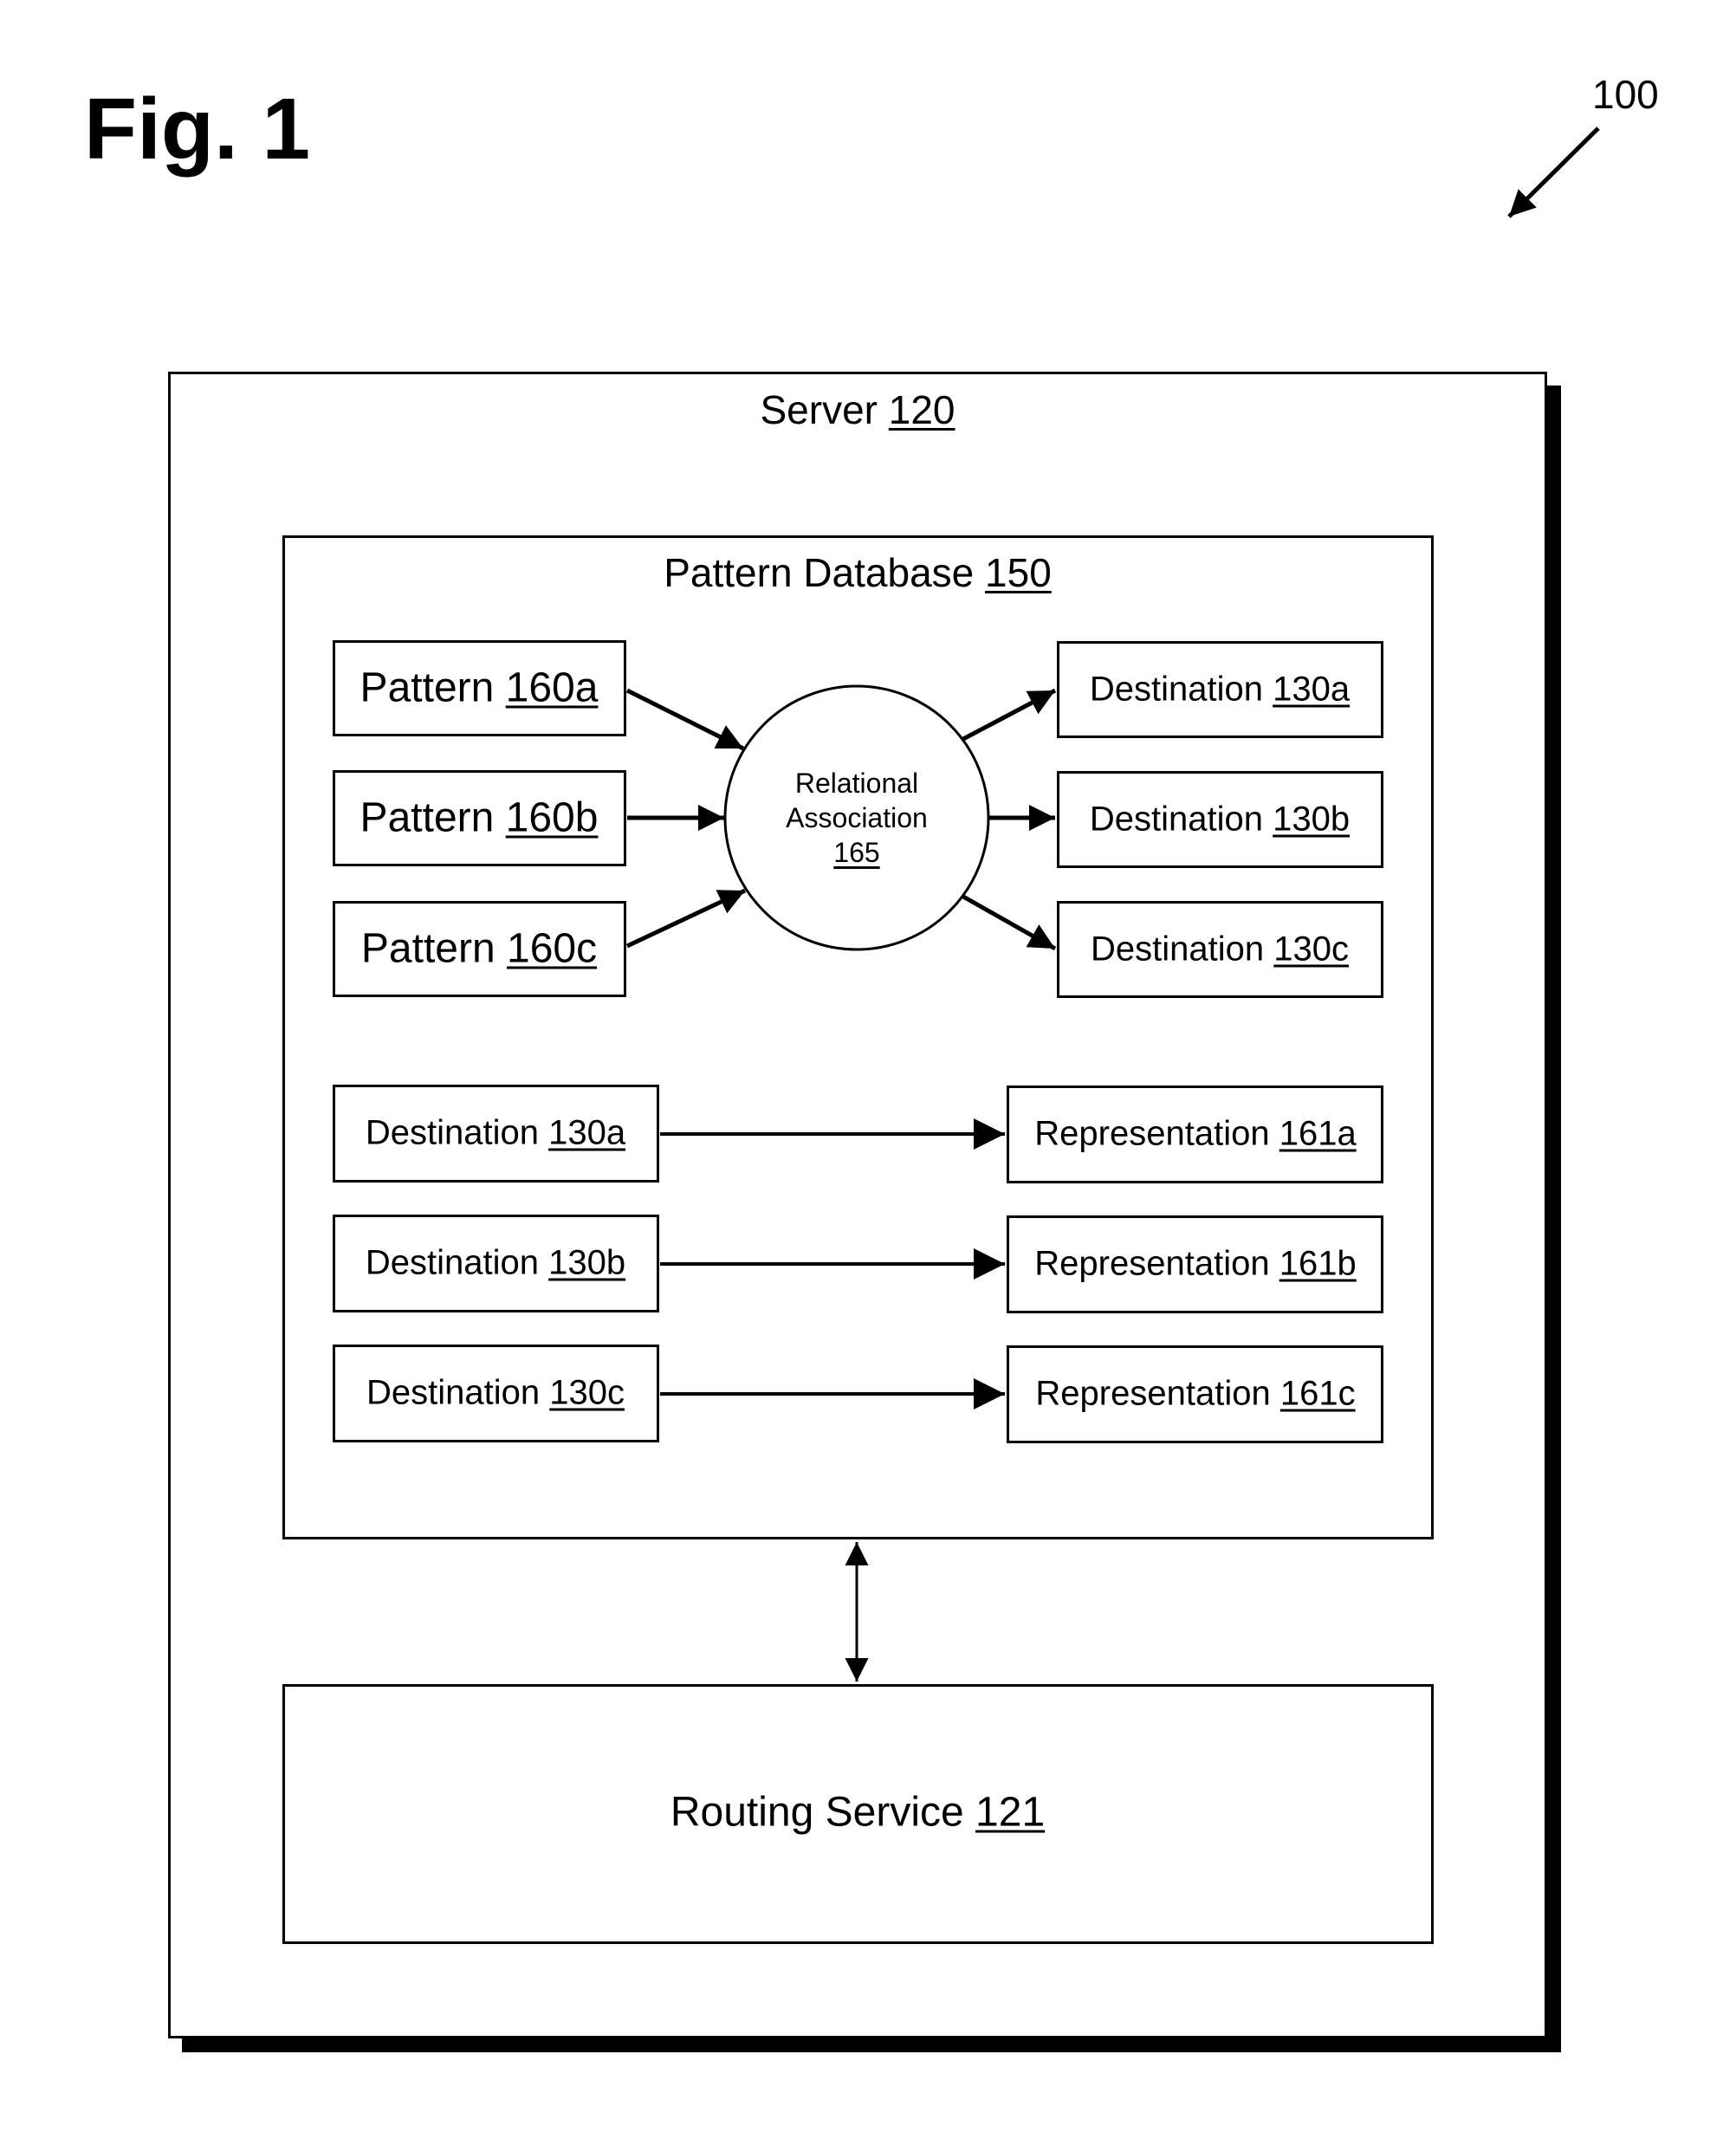 This screenshot has width=1736, height=2132. Describe the element at coordinates (857, 783) in the screenshot. I see `association-line-1: Relational` at that location.